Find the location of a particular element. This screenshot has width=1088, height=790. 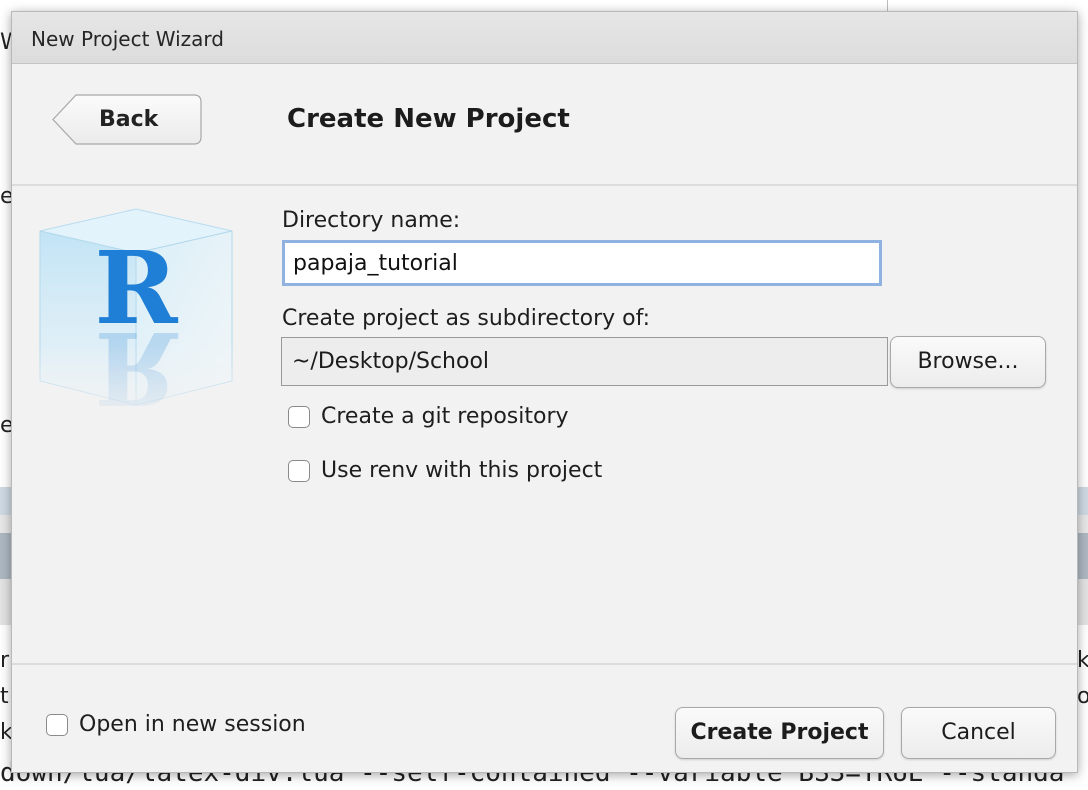

back-button: Back is located at coordinates (127, 119).